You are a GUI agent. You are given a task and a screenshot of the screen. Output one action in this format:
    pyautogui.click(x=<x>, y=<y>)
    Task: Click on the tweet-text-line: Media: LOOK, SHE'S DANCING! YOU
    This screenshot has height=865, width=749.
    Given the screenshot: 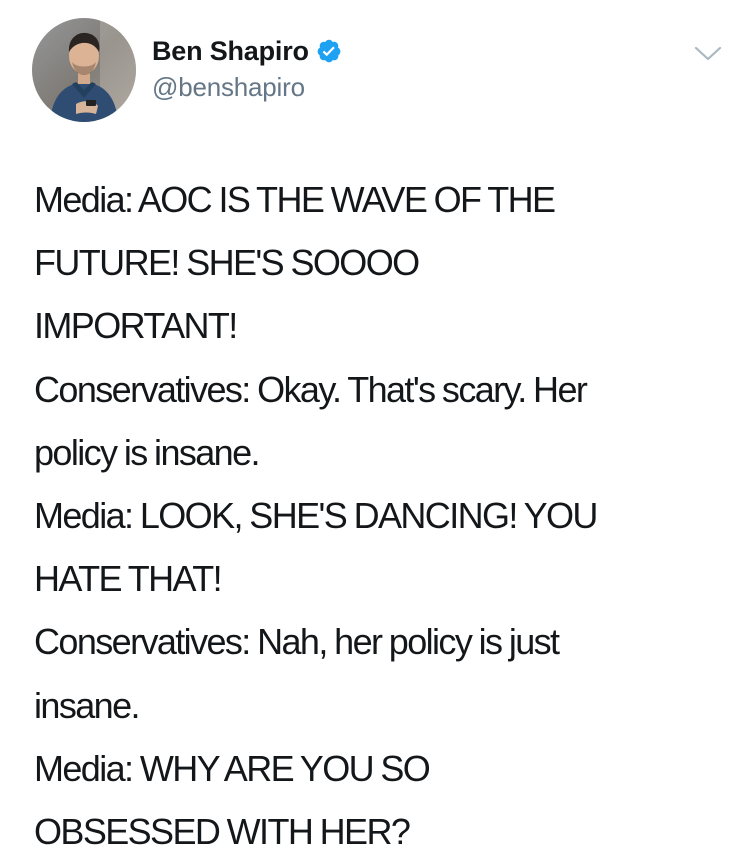 What is the action you would take?
    pyautogui.click(x=316, y=516)
    